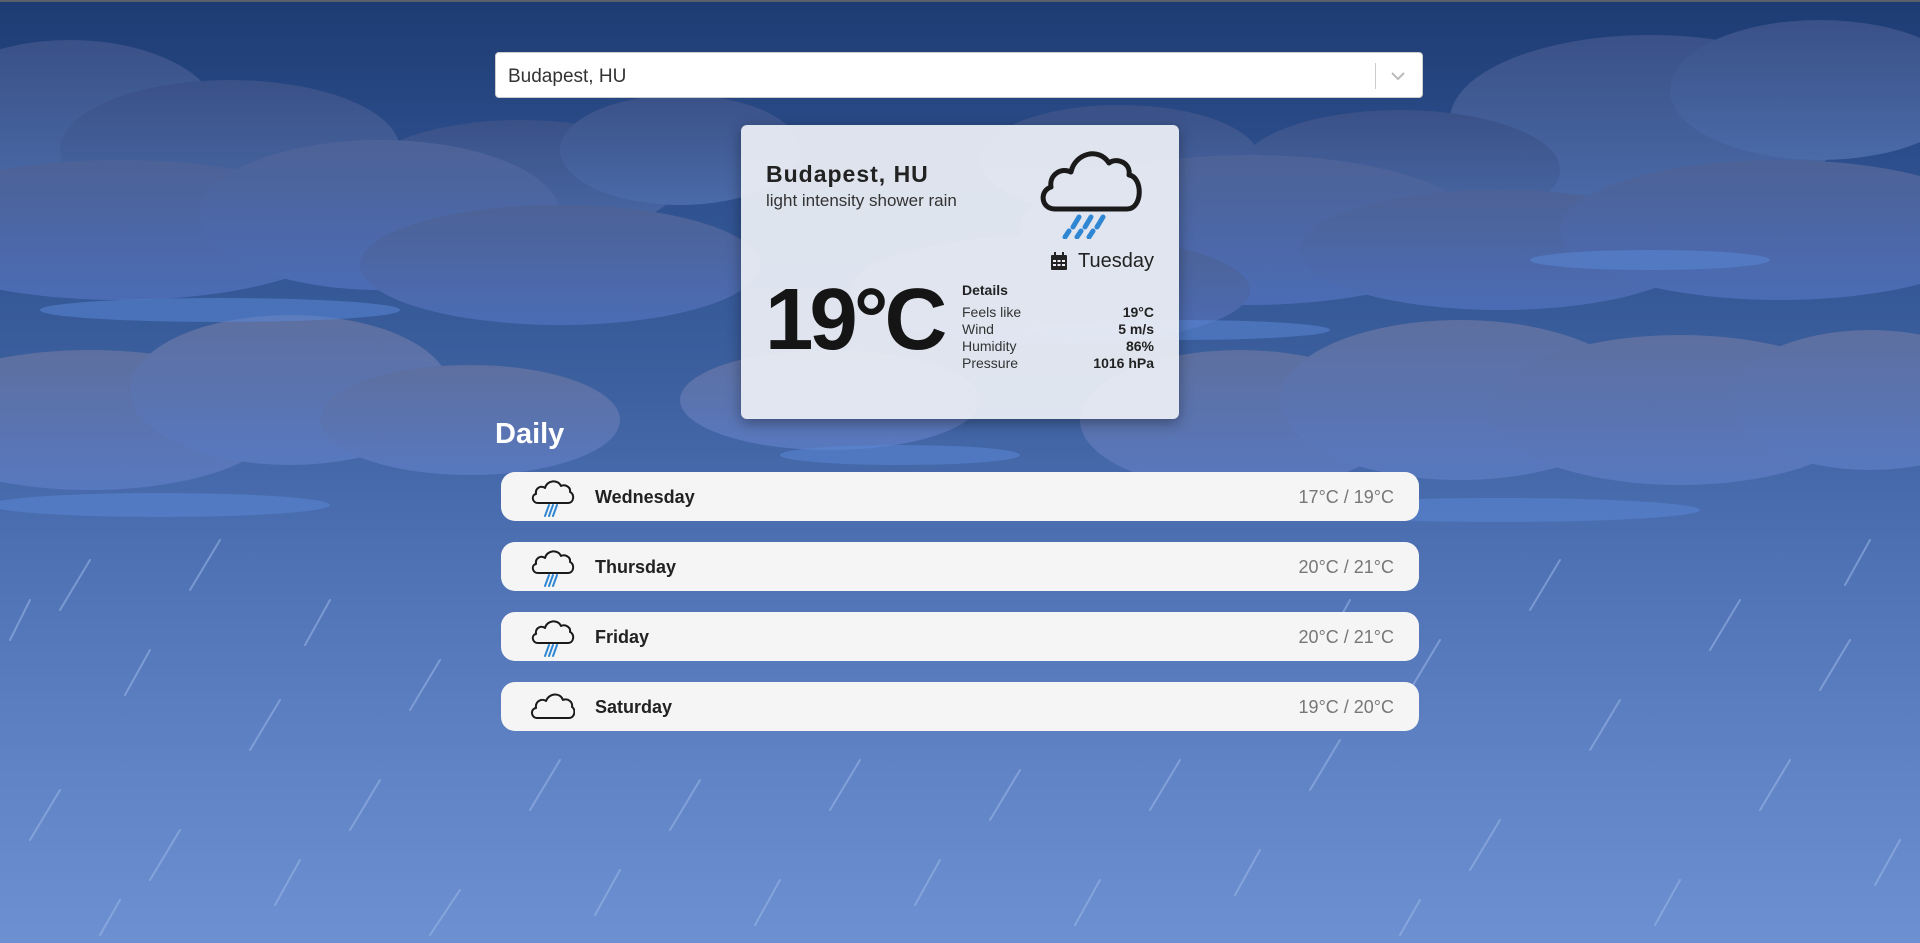  I want to click on cloud-icon, so click(553, 706).